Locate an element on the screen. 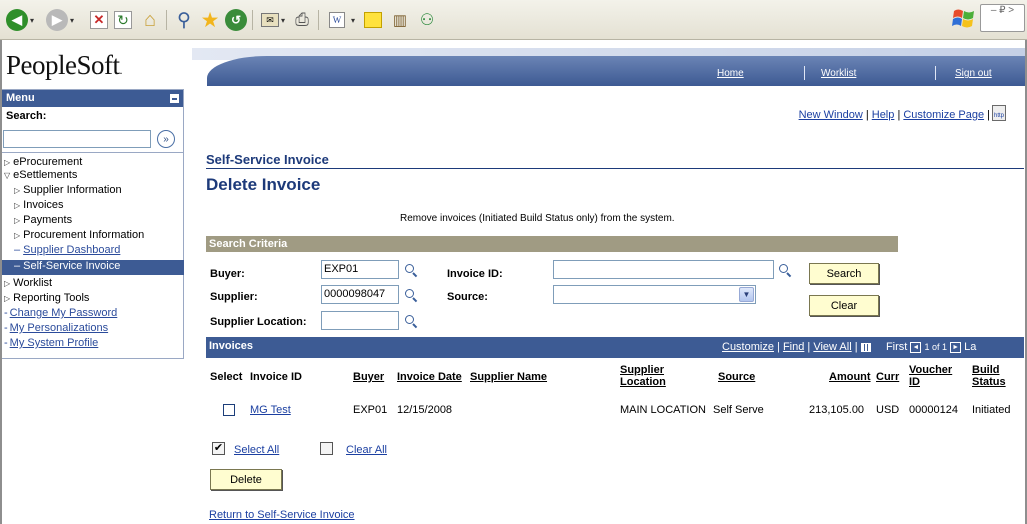 The image size is (1027, 524). http-link-icon: http is located at coordinates (999, 113).